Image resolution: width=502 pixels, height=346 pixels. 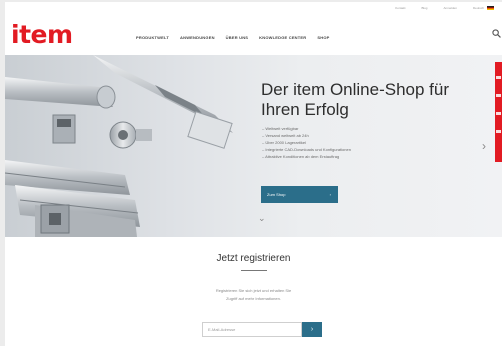 What do you see at coordinates (330, 194) in the screenshot?
I see `chevron-right-icon: ›` at bounding box center [330, 194].